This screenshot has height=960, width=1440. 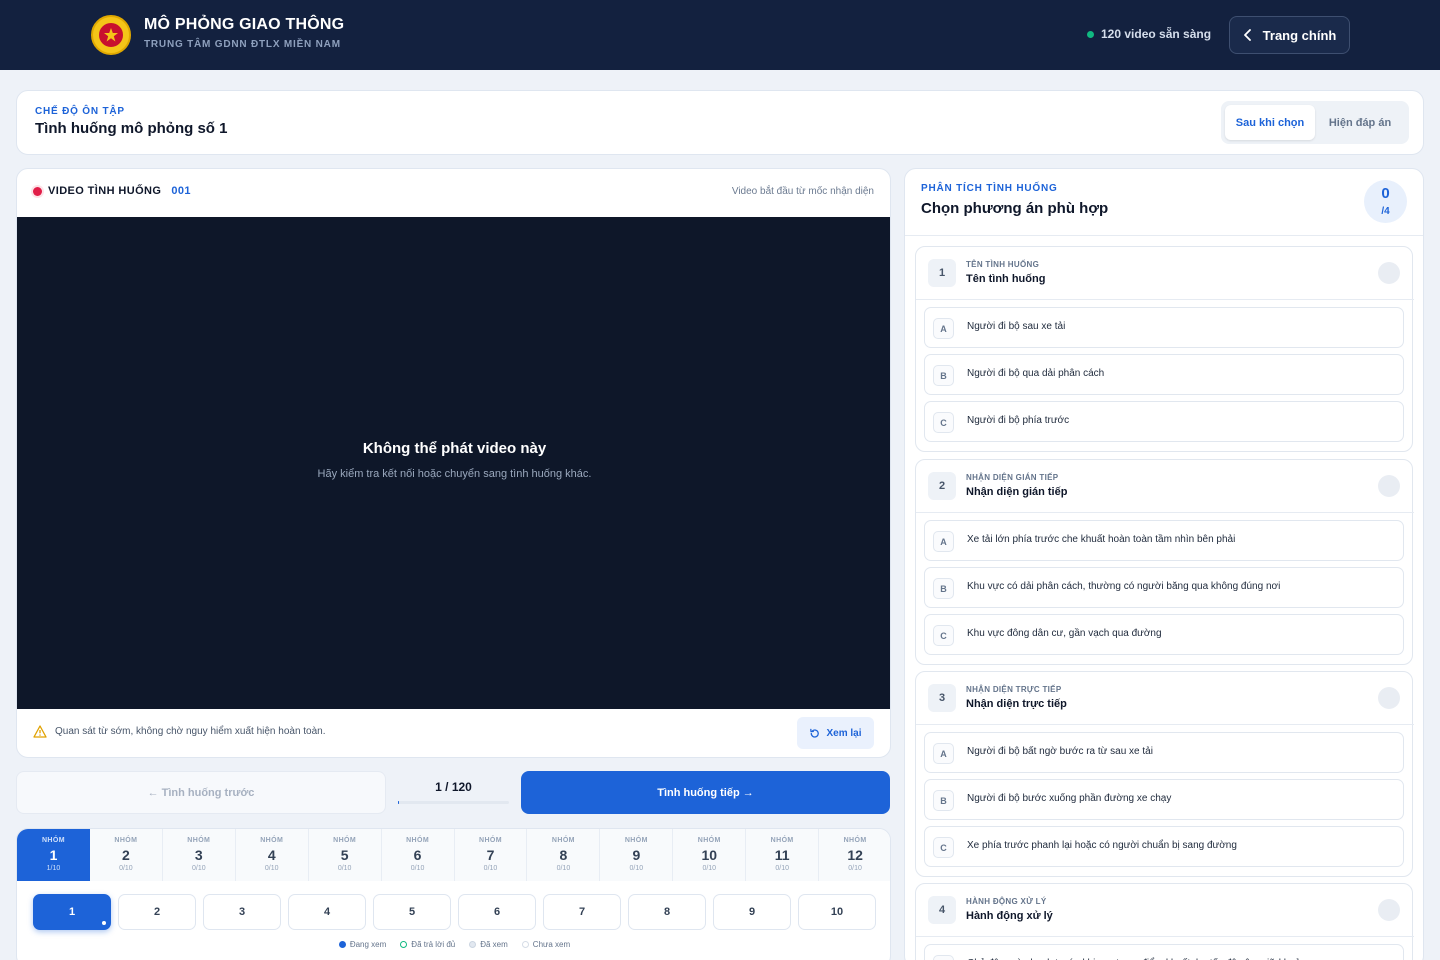 What do you see at coordinates (488, 944) in the screenshot?
I see `legend-item: Đã xem` at bounding box center [488, 944].